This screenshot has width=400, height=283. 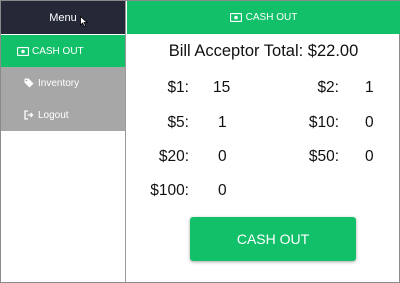 I want to click on bill-denomination: $10:, so click(x=323, y=122).